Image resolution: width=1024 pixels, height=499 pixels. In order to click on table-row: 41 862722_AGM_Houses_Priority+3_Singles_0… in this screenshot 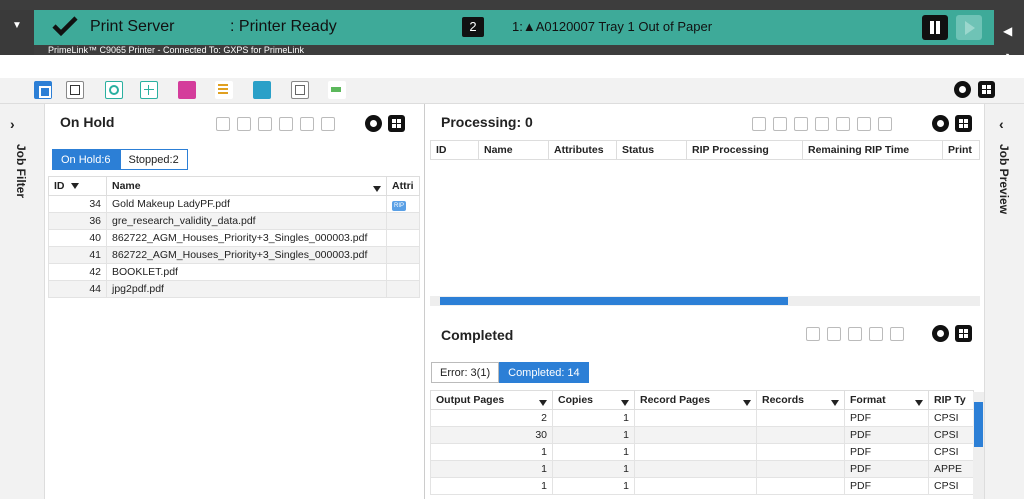, I will do `click(234, 255)`.